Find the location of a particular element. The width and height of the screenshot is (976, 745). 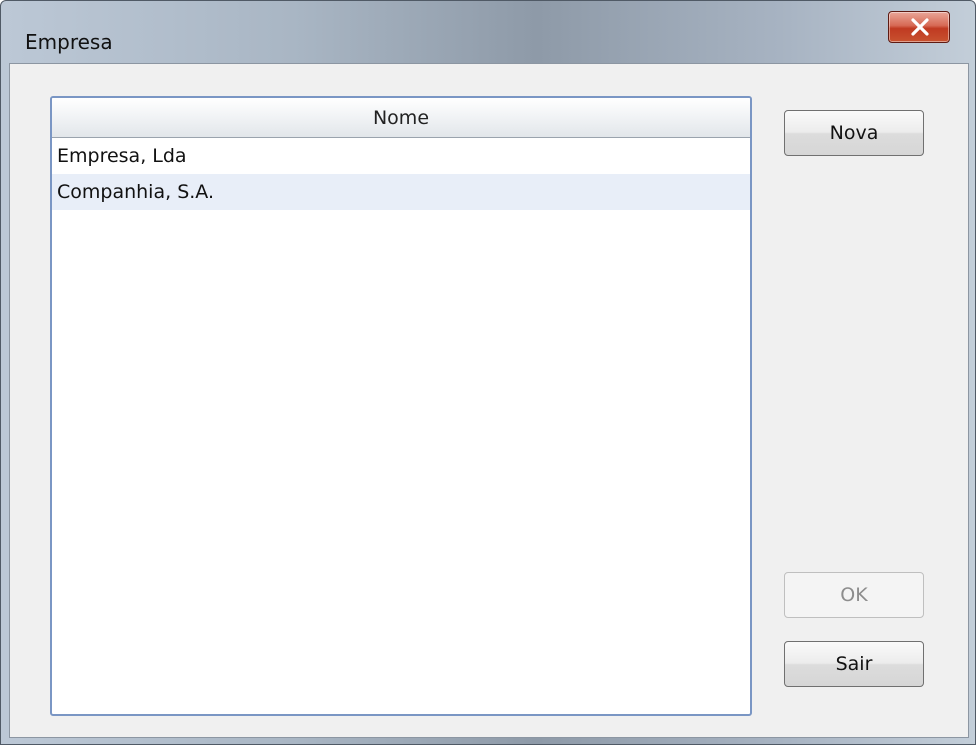

table-rows: Empresa, Lda Companhia, S.A. is located at coordinates (401, 174).